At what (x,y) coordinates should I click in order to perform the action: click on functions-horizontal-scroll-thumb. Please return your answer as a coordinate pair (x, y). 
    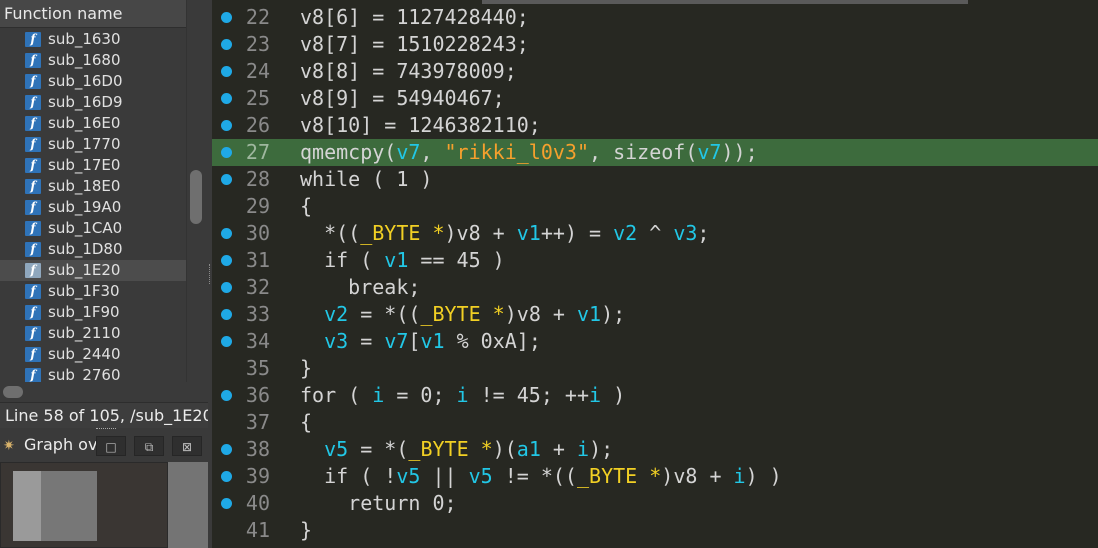
    Looking at the image, I should click on (13, 392).